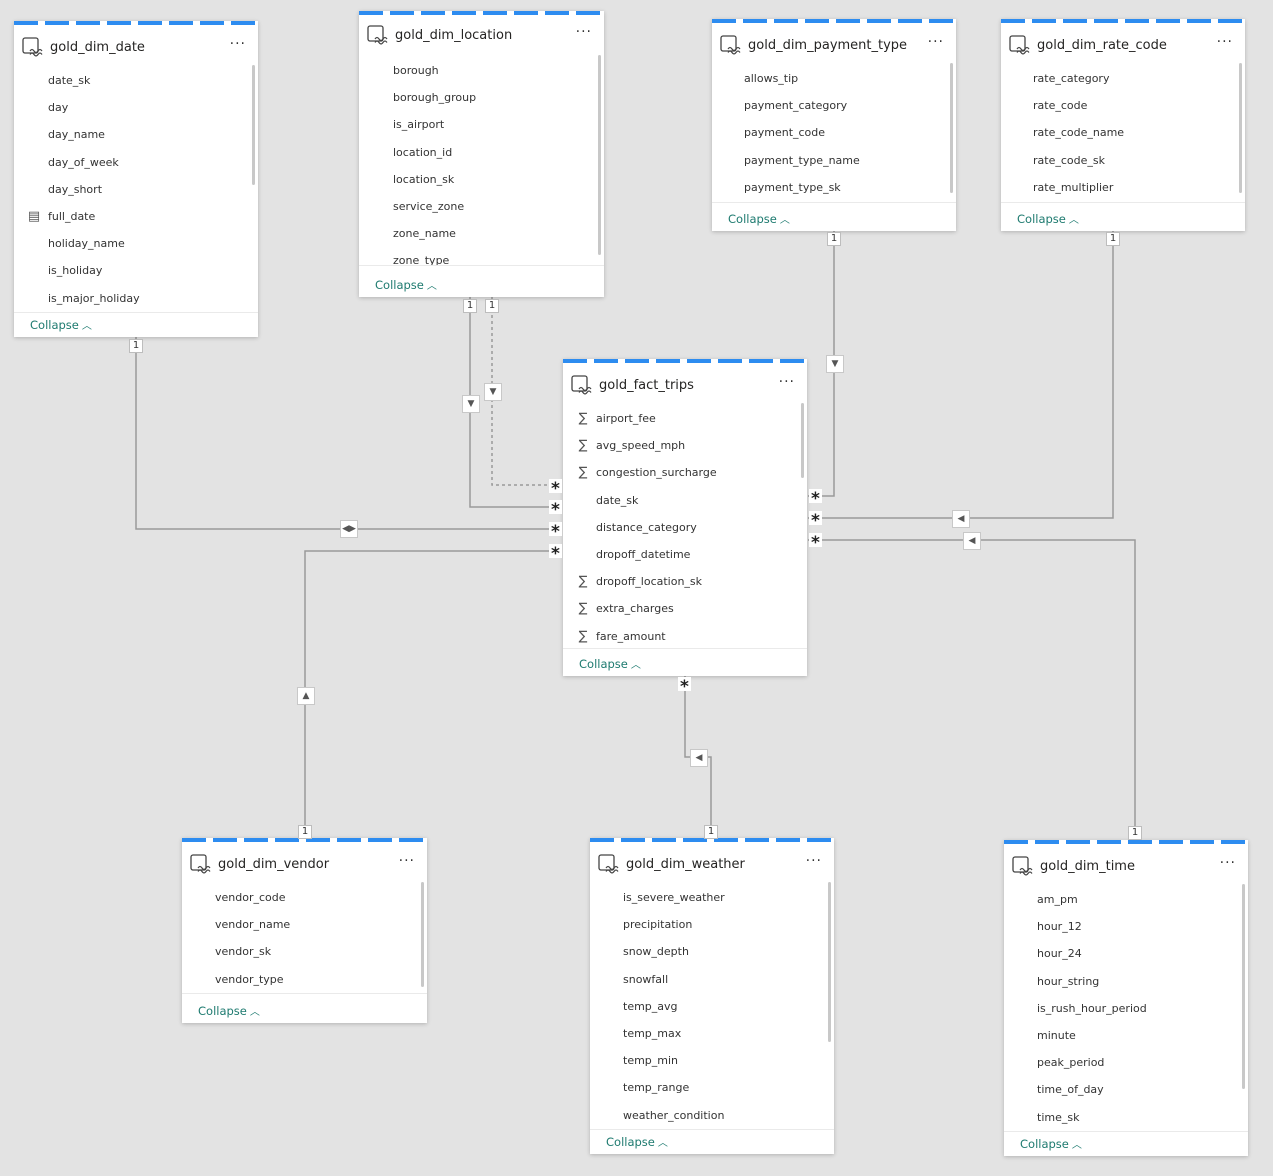  Describe the element at coordinates (685, 636) in the screenshot. I see `field-row: ∑ fare_amount` at that location.